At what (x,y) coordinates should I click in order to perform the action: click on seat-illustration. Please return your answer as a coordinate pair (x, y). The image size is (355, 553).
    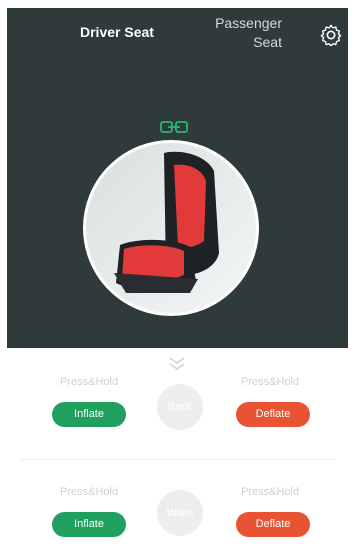
    Looking at the image, I should click on (171, 228).